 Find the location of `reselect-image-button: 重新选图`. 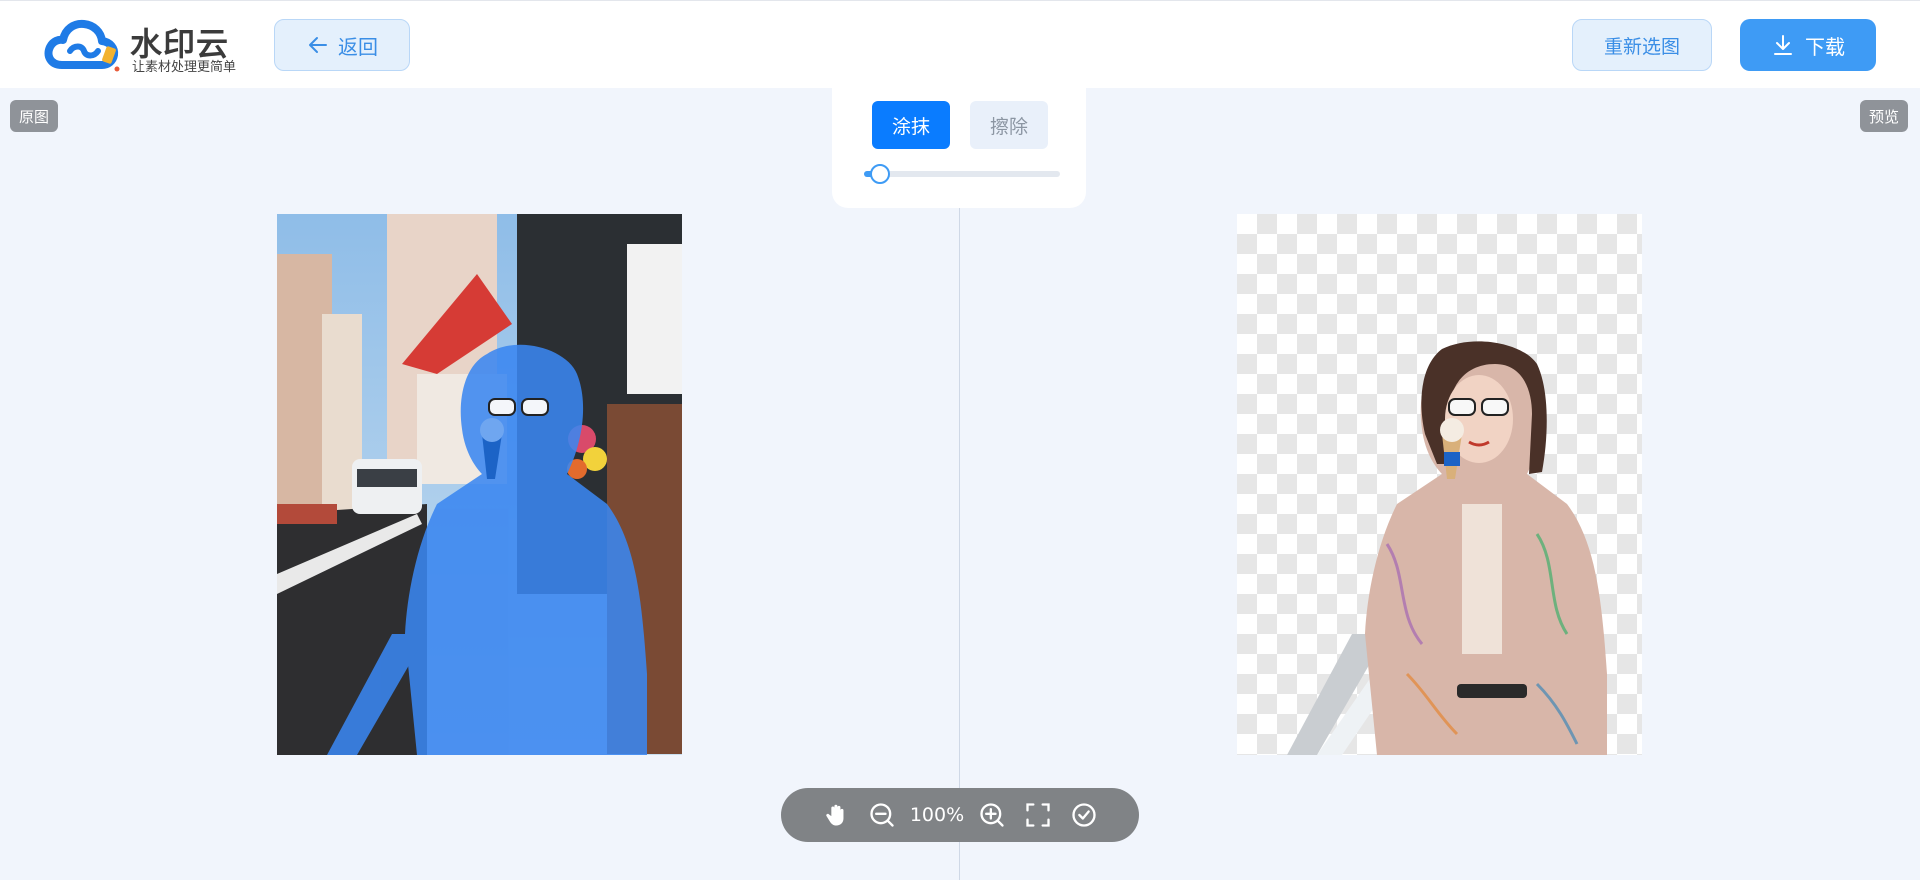

reselect-image-button: 重新选图 is located at coordinates (1642, 45).